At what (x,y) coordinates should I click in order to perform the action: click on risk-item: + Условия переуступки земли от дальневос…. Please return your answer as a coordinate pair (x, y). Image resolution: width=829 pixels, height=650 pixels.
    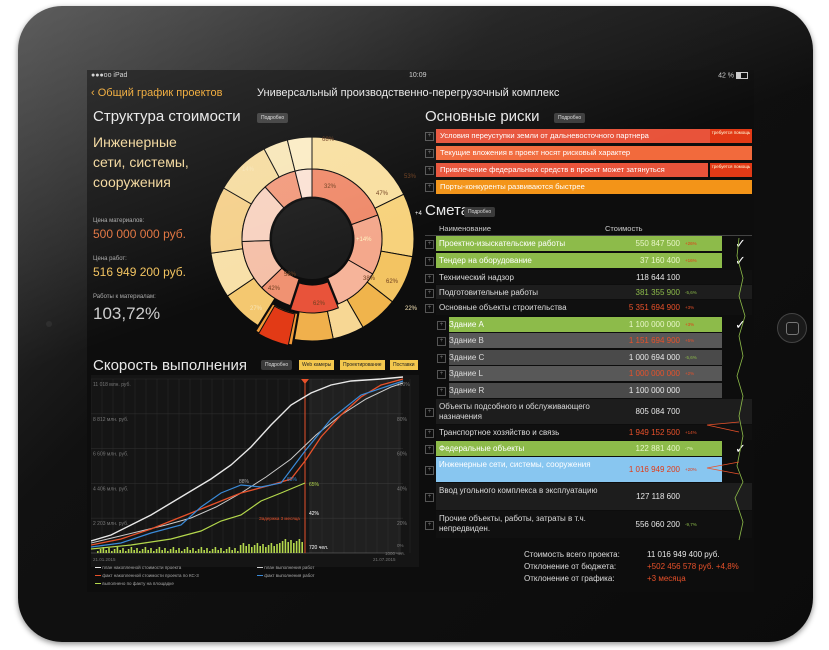
    Looking at the image, I should click on (588, 136).